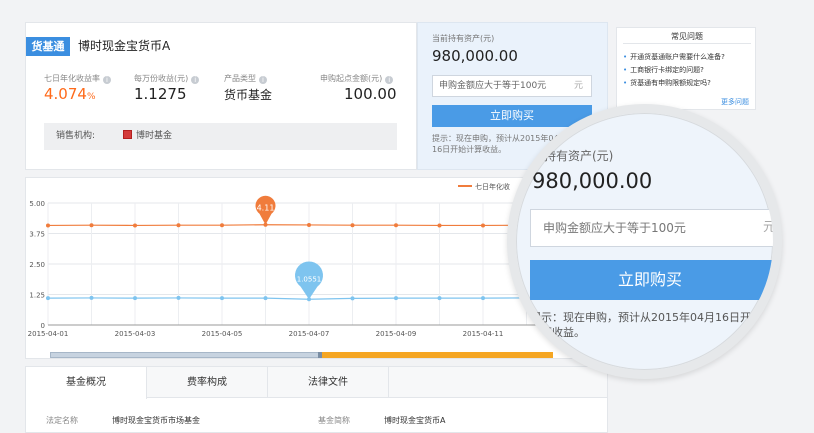 This screenshot has width=814, height=433. I want to click on purchase-amount-input: 申购金额应大于等于100元 元, so click(512, 86).